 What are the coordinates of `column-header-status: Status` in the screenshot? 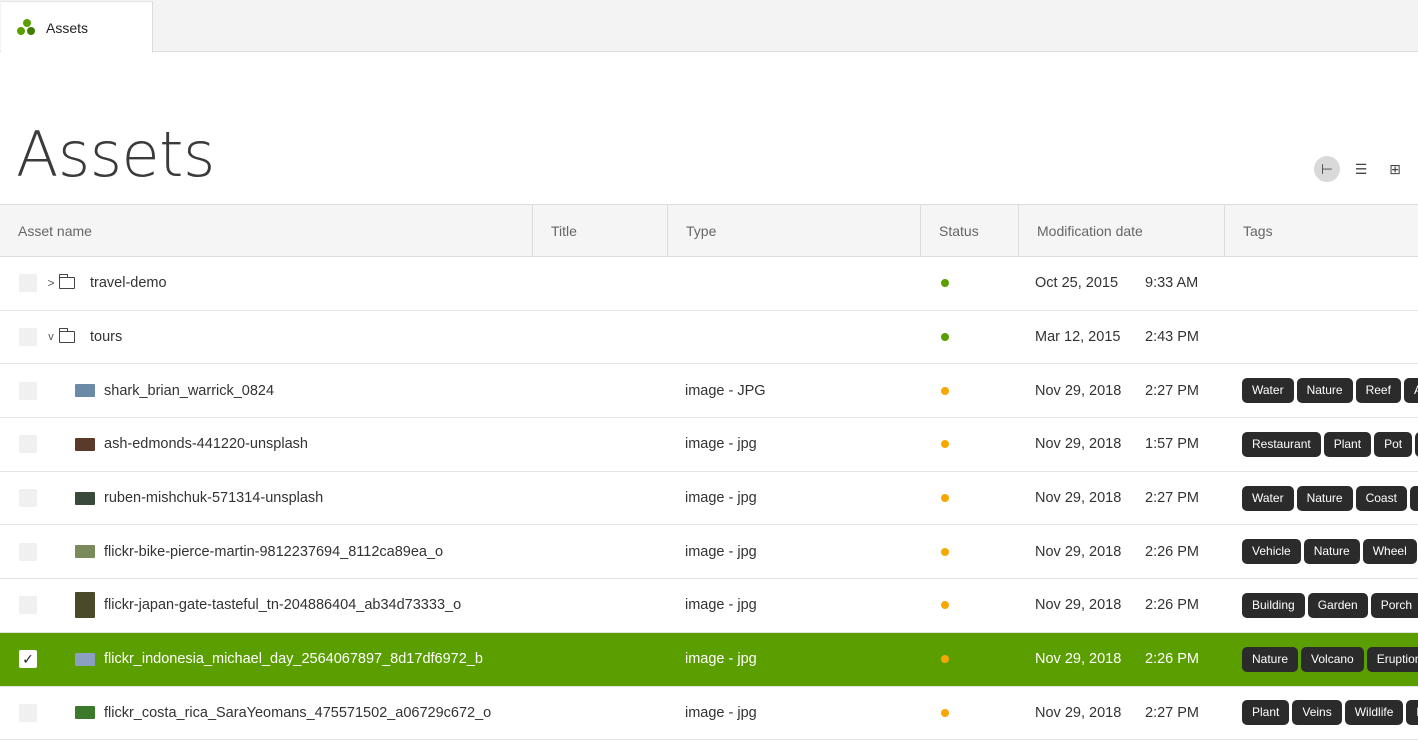 It's located at (970, 230).